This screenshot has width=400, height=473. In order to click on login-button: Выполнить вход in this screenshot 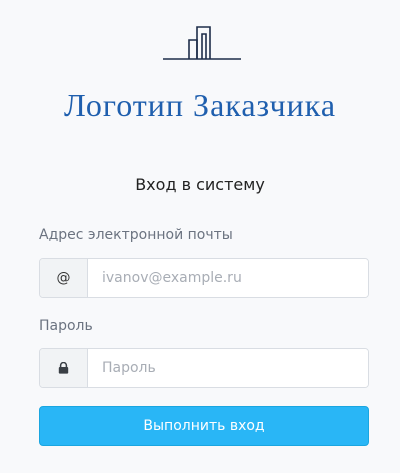, I will do `click(204, 426)`.